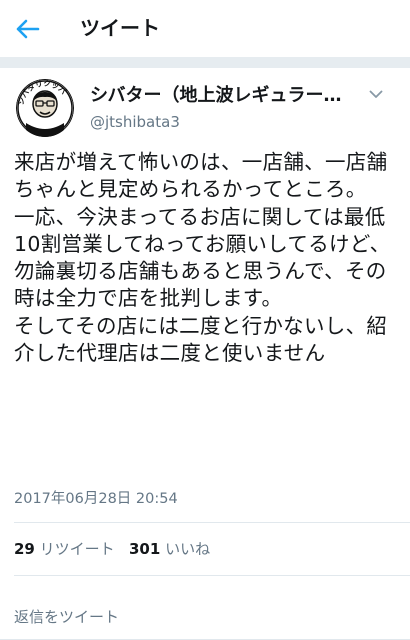 This screenshot has width=410, height=640. Describe the element at coordinates (212, 522) in the screenshot. I see `stats-top-divider` at that location.